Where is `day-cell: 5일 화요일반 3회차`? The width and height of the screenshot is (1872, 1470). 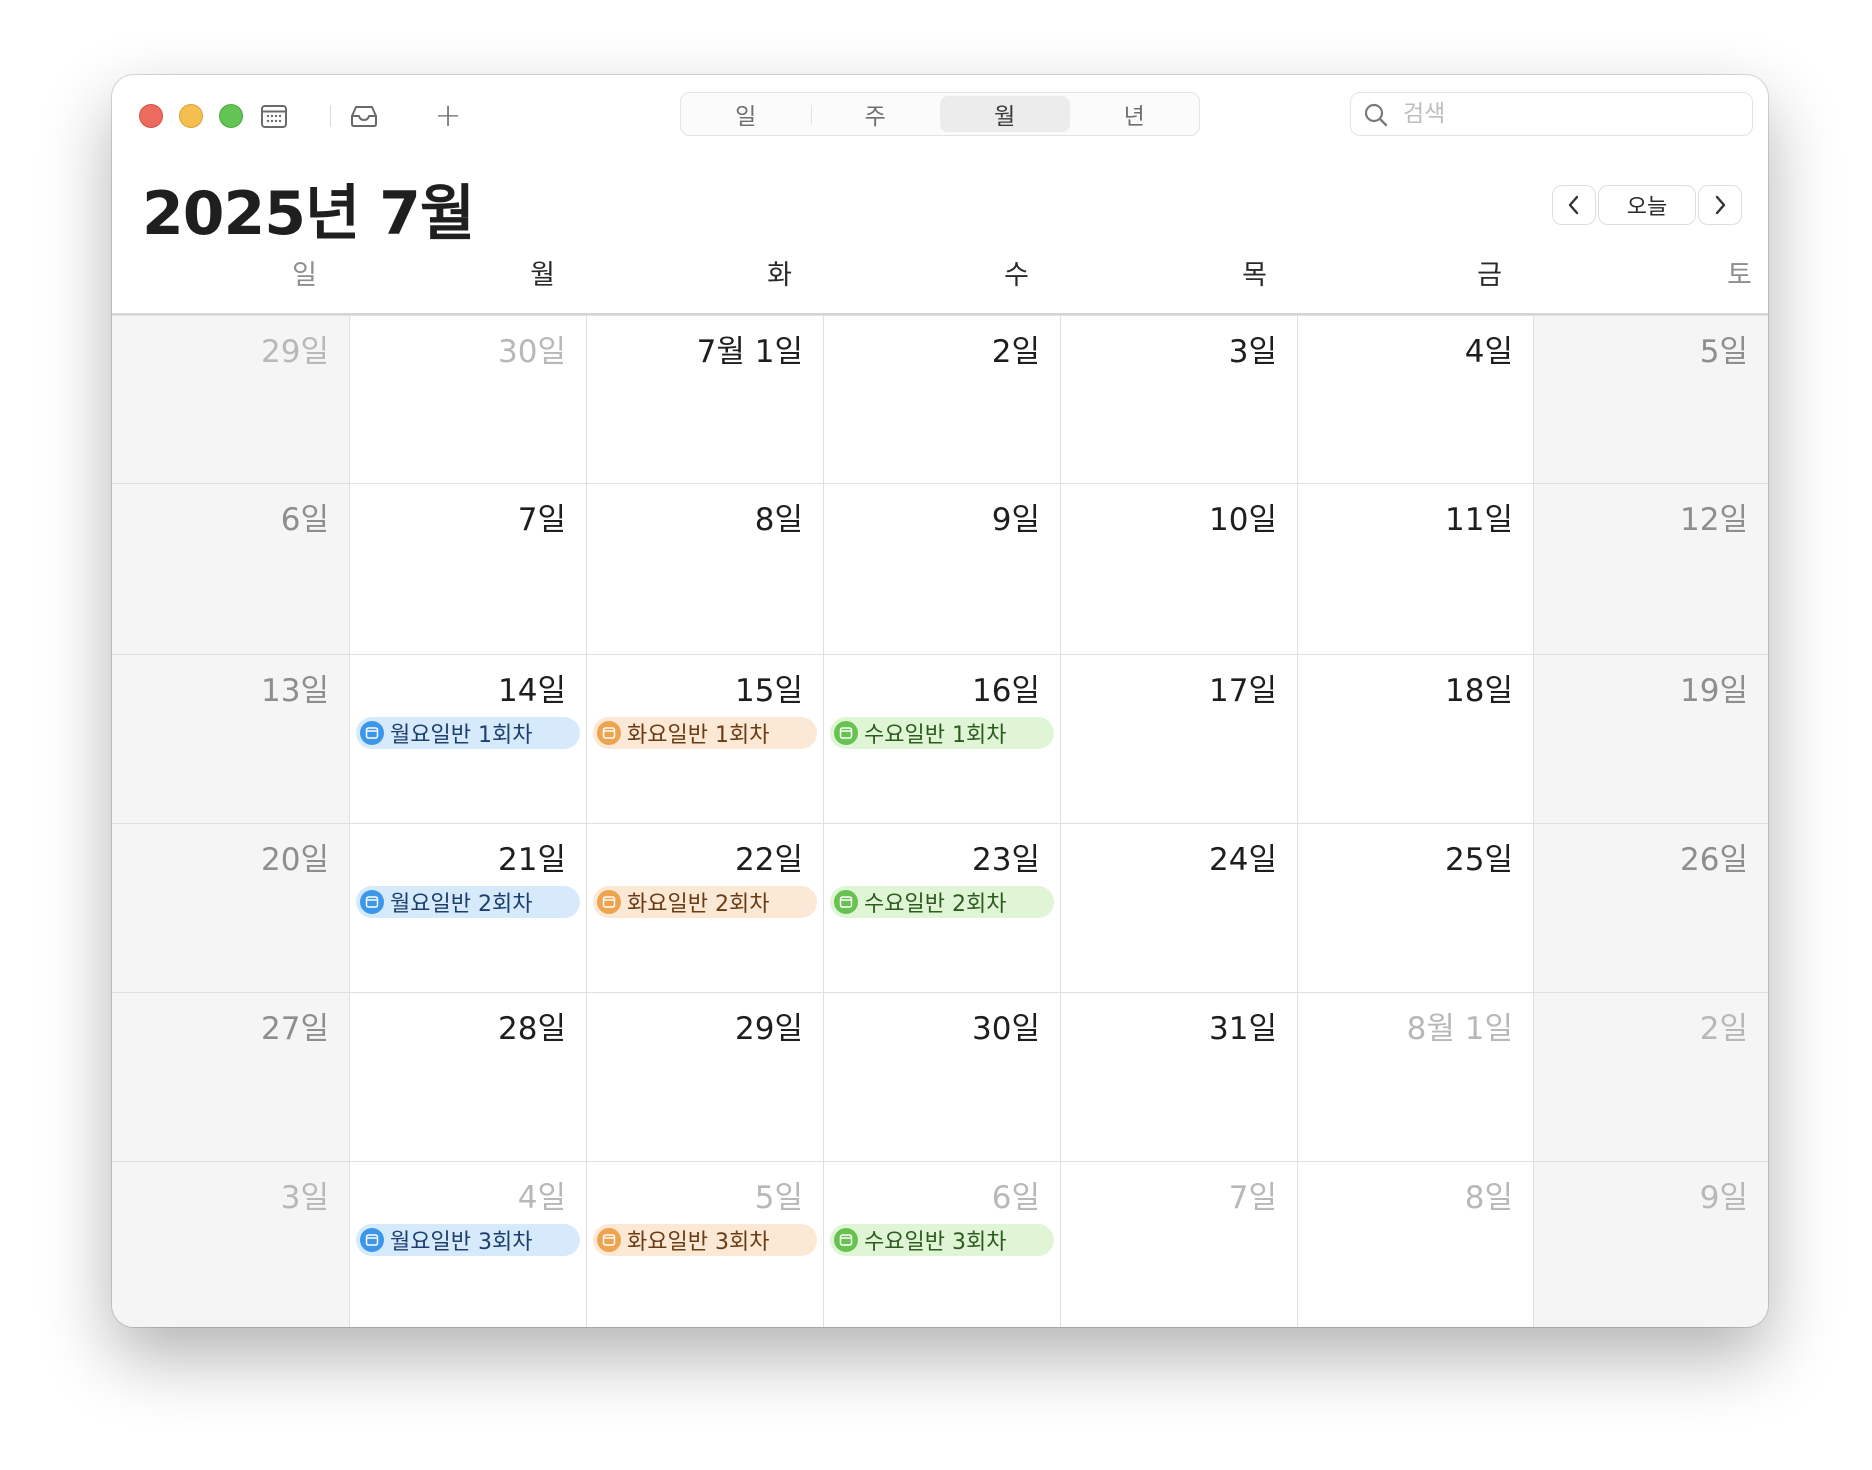 day-cell: 5일 화요일반 3회차 is located at coordinates (704, 1244).